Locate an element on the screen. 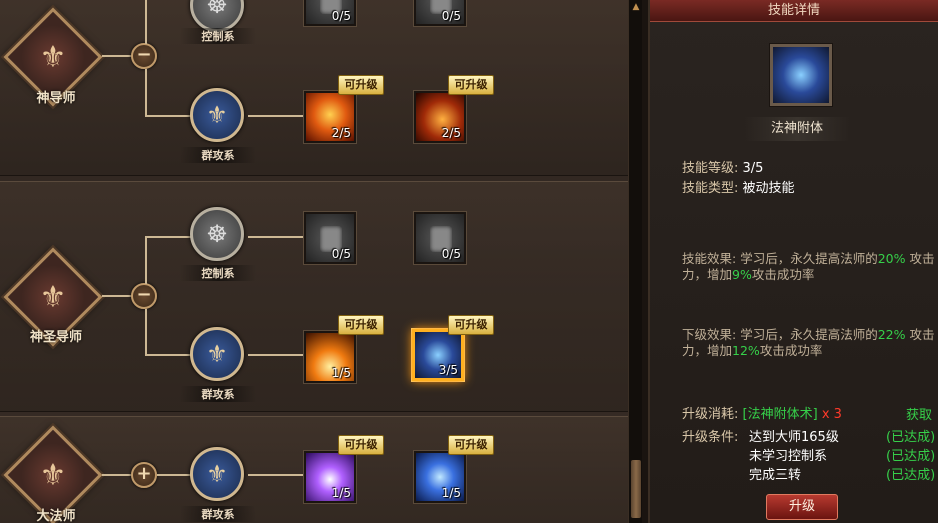  selected-skill-icon is located at coordinates (801, 75).